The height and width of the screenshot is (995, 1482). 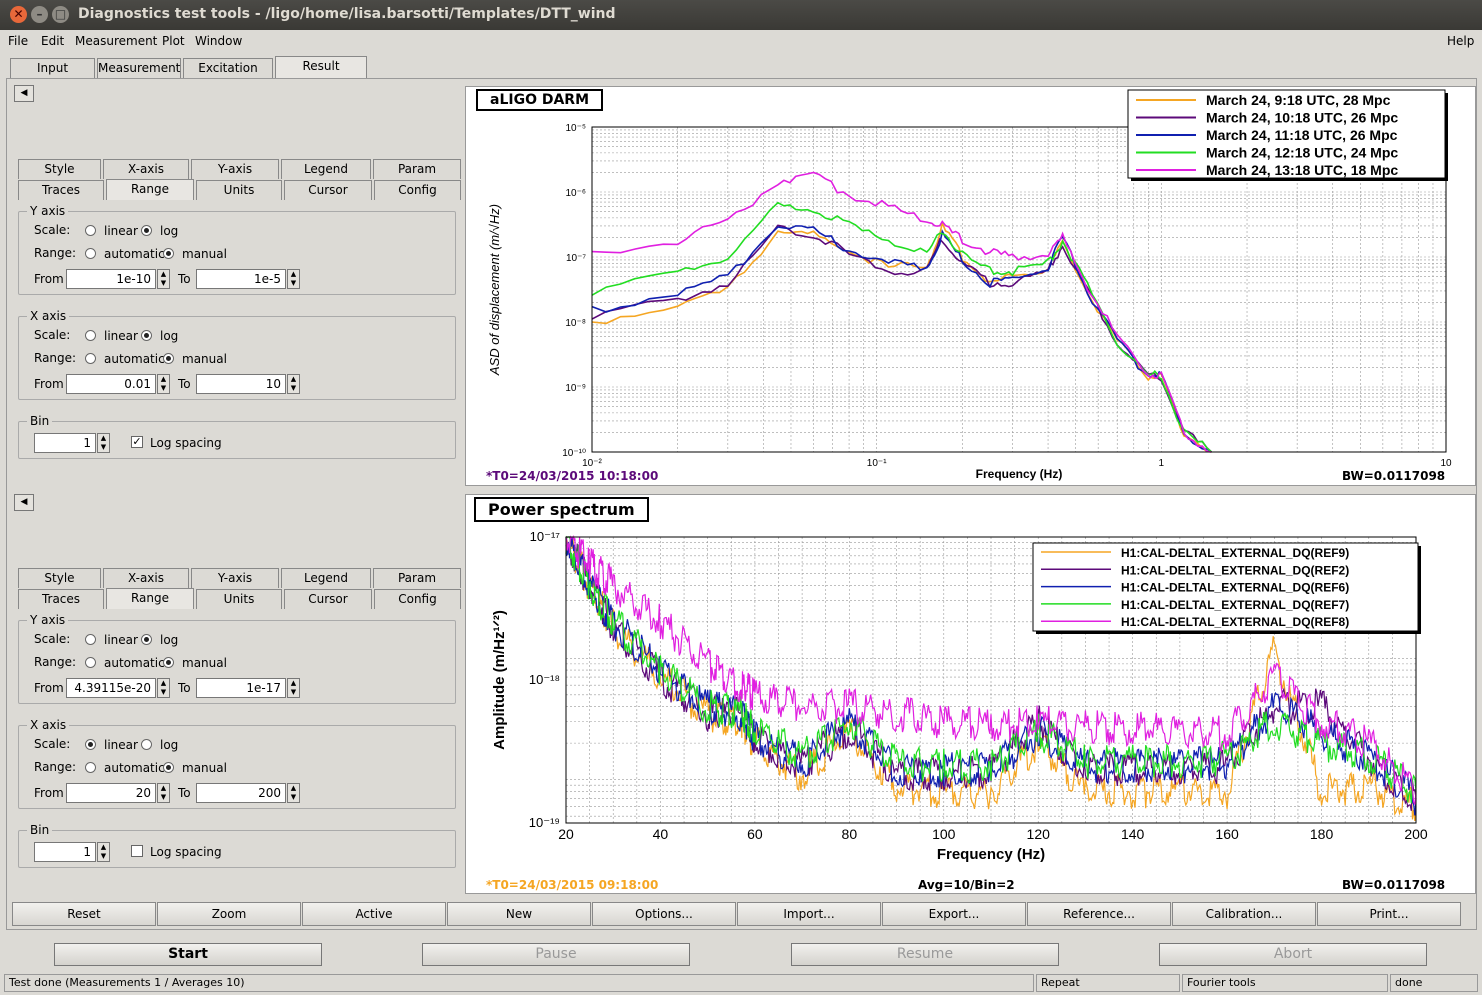 What do you see at coordinates (235, 169) in the screenshot?
I see `opt1-tab-yaxis: Y-axis` at bounding box center [235, 169].